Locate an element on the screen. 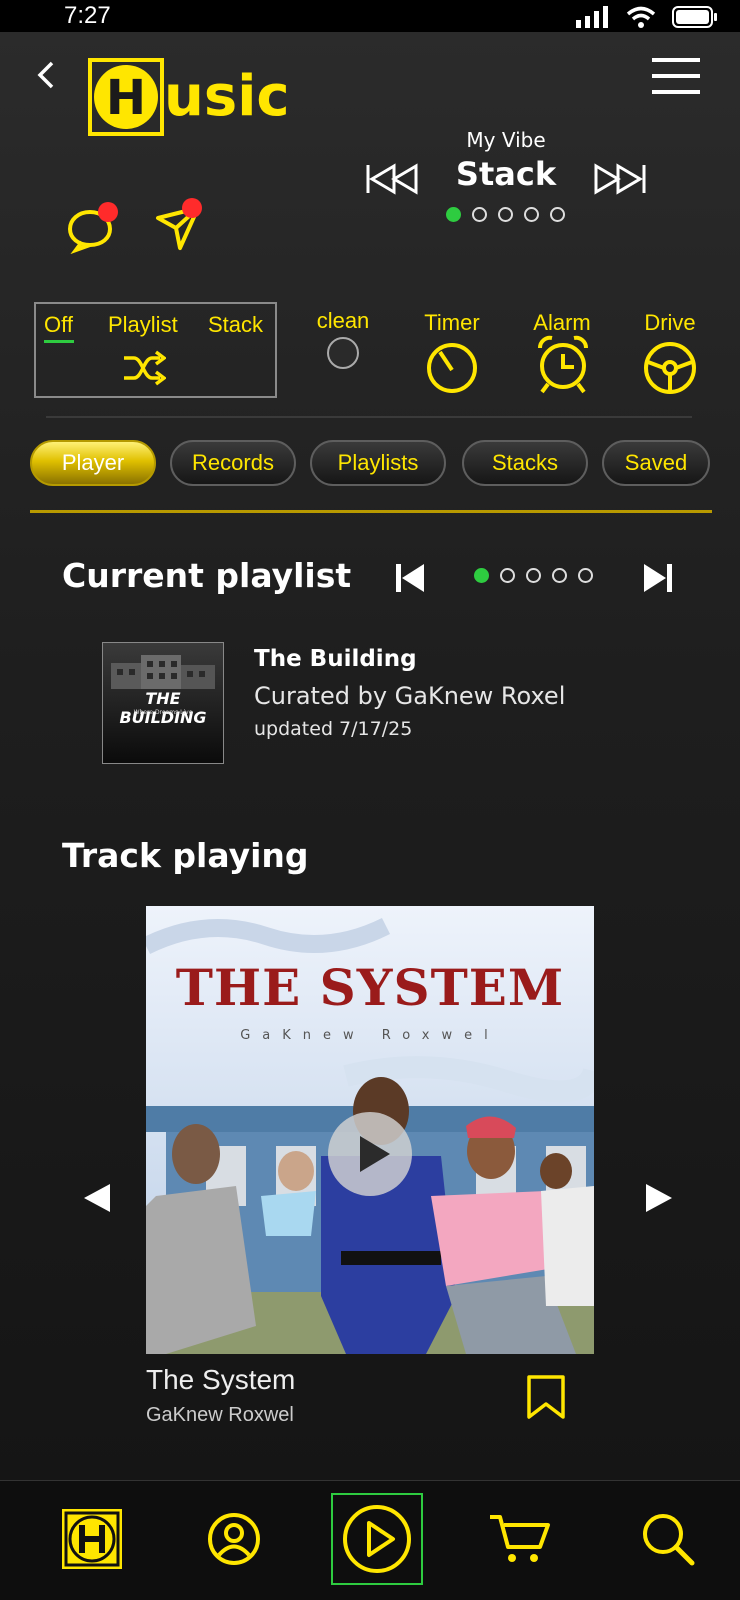 This screenshot has height=1600, width=740. arrow-left-icon is located at coordinates (97, 1198).